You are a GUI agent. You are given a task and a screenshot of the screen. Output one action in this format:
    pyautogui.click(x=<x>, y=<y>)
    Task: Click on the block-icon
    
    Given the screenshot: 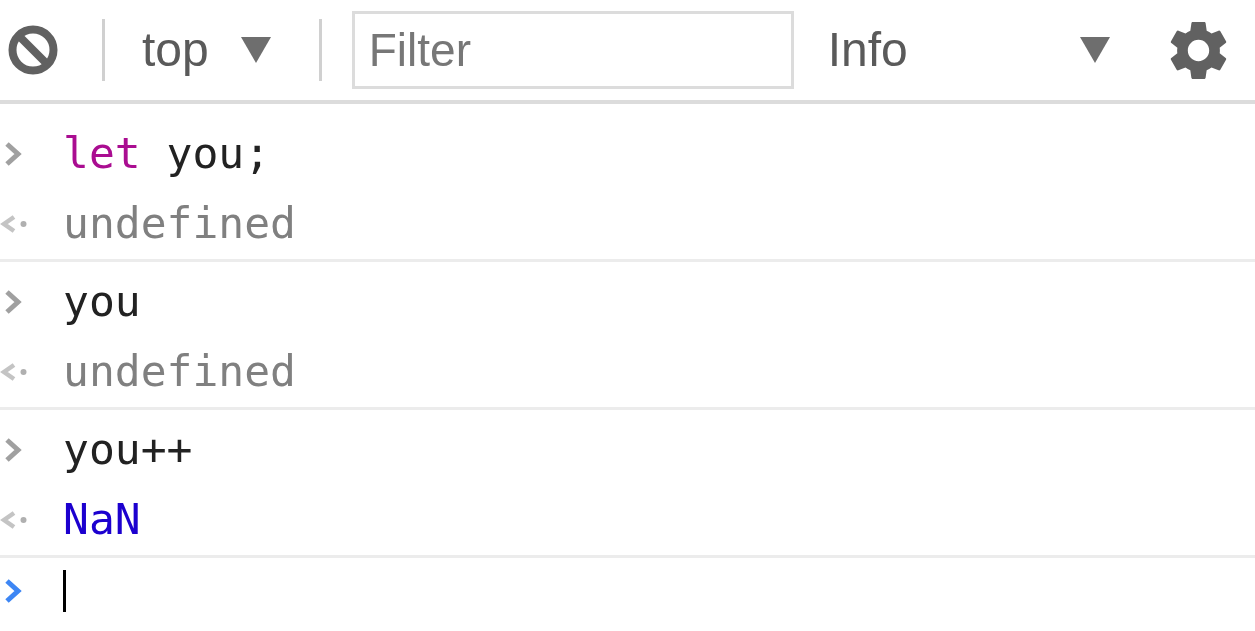 What is the action you would take?
    pyautogui.click(x=33, y=50)
    